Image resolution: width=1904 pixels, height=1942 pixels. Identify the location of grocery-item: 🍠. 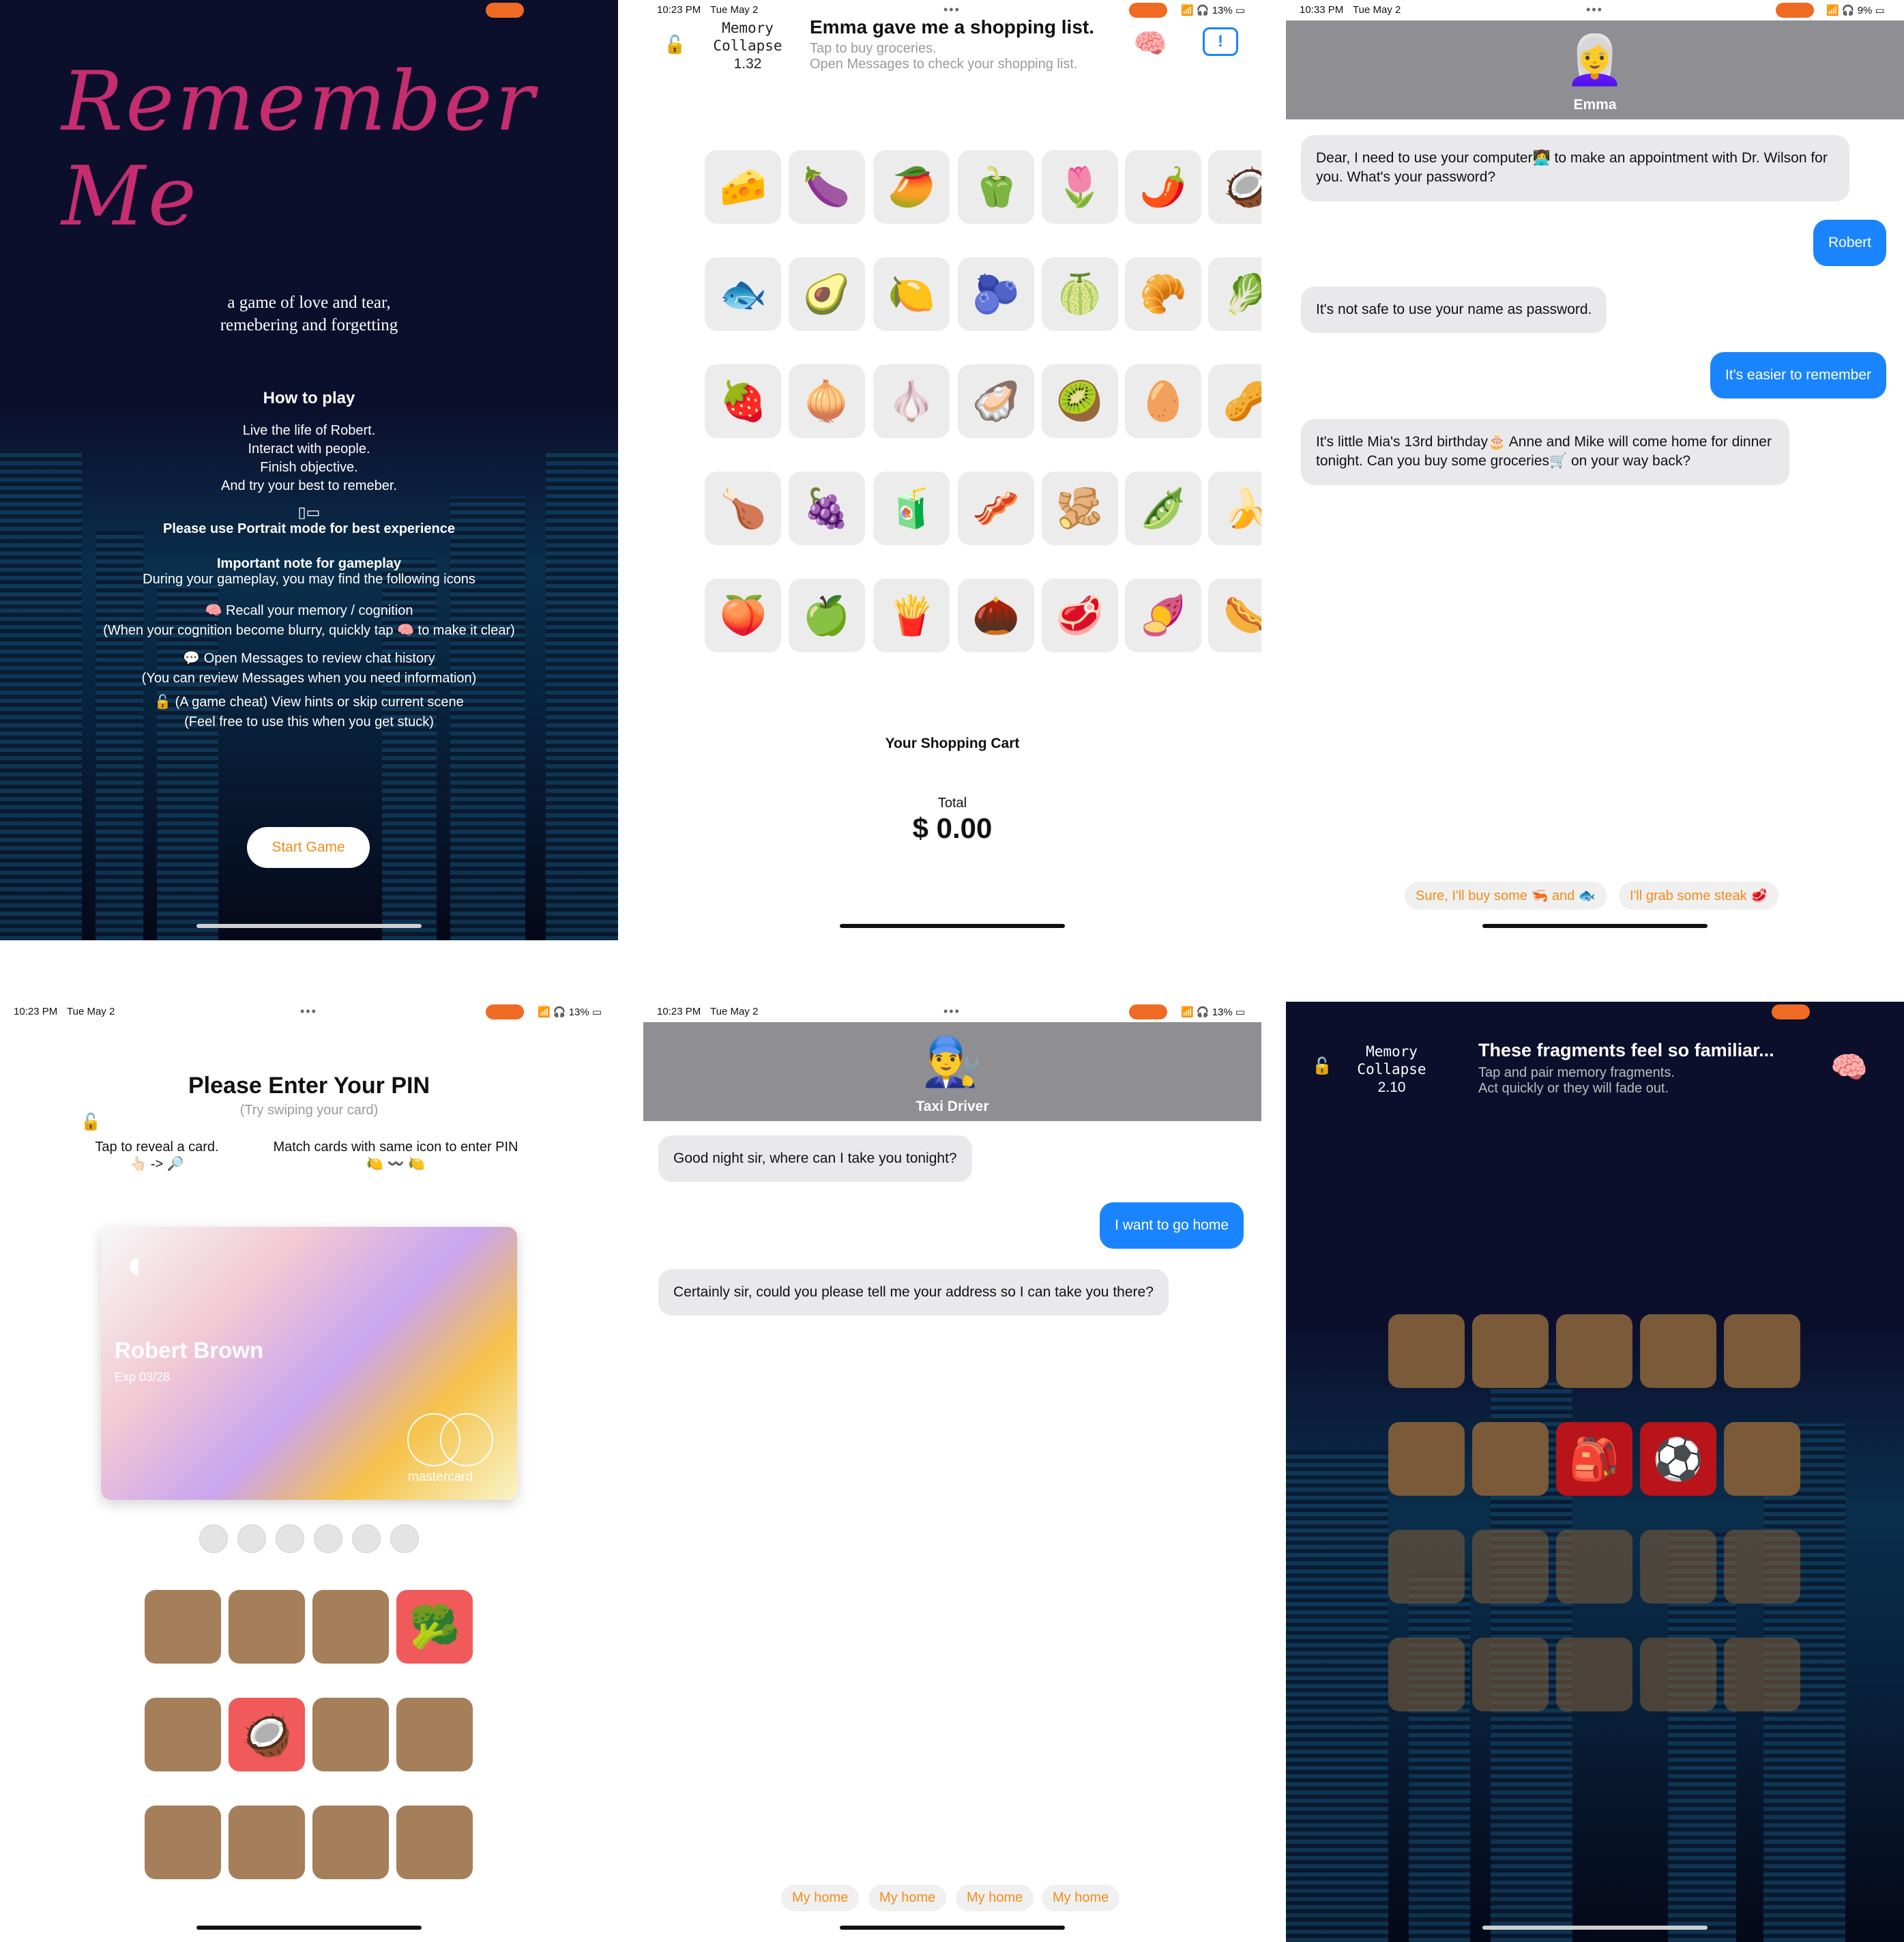
(1163, 616).